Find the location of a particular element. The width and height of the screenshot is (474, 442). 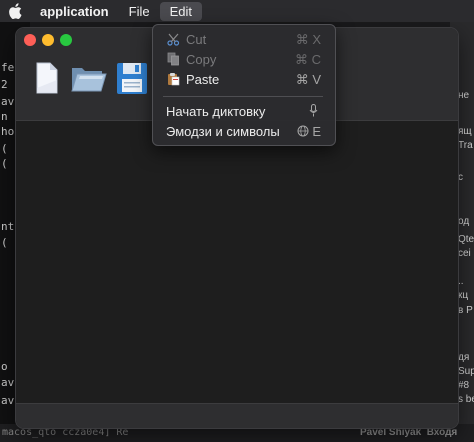

minimize-window-button is located at coordinates (48, 40).